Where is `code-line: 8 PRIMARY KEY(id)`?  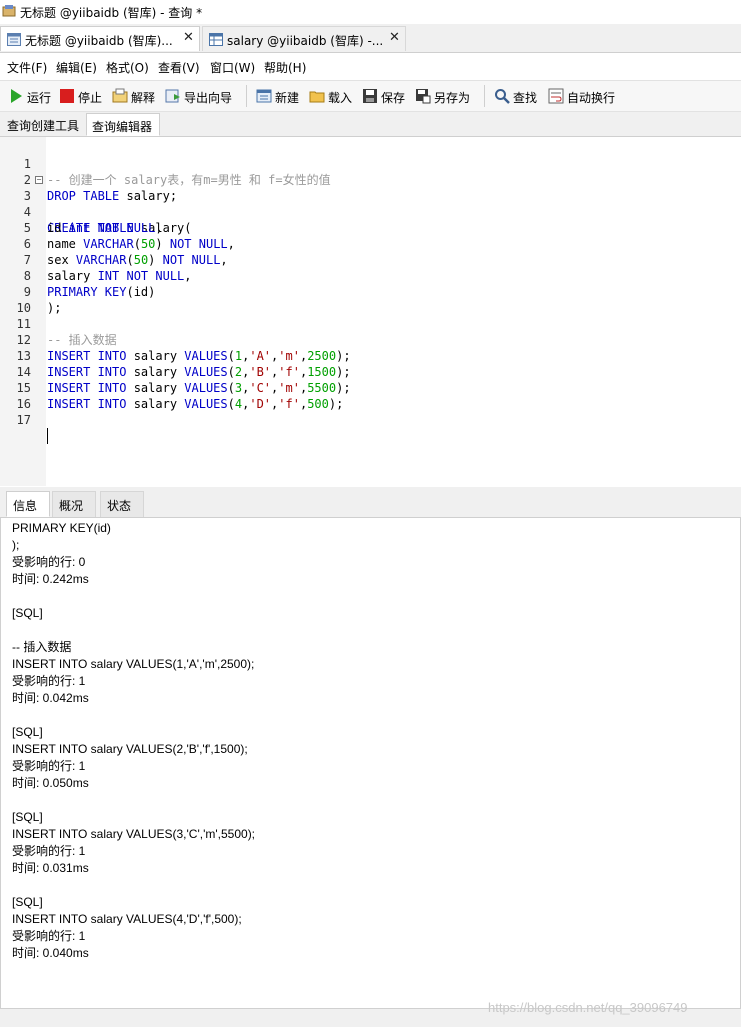 code-line: 8 PRIMARY KEY(id) is located at coordinates (370, 275).